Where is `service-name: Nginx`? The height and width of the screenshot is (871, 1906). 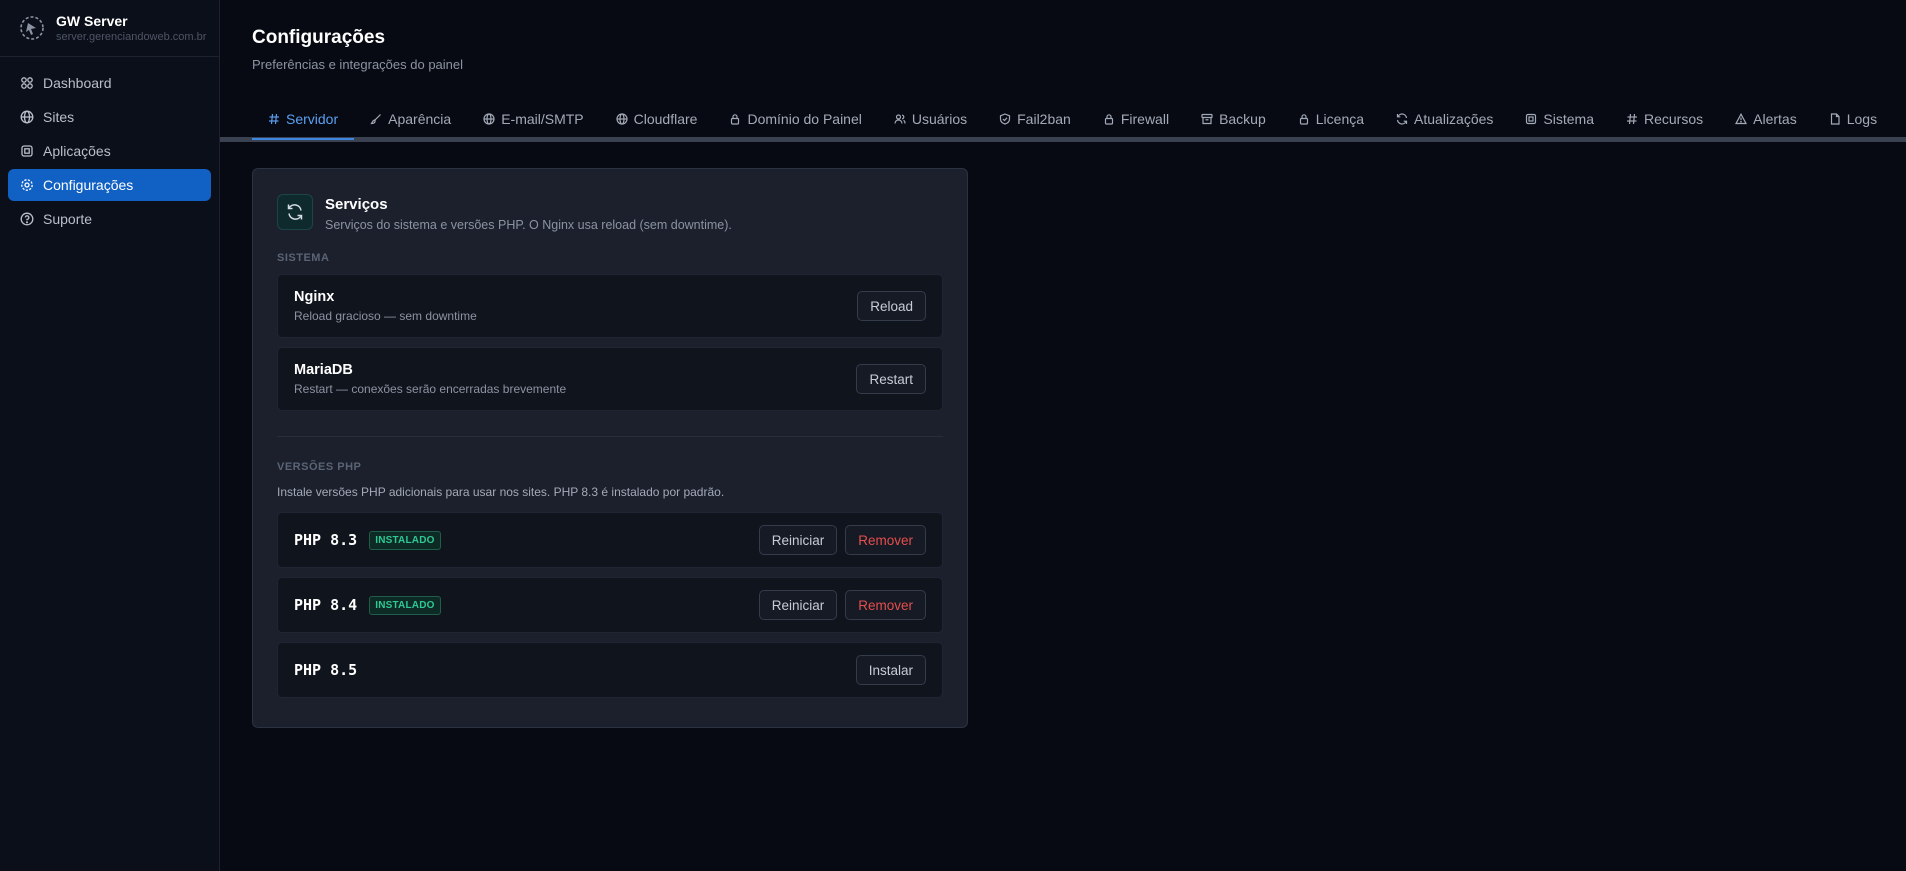 service-name: Nginx is located at coordinates (314, 297).